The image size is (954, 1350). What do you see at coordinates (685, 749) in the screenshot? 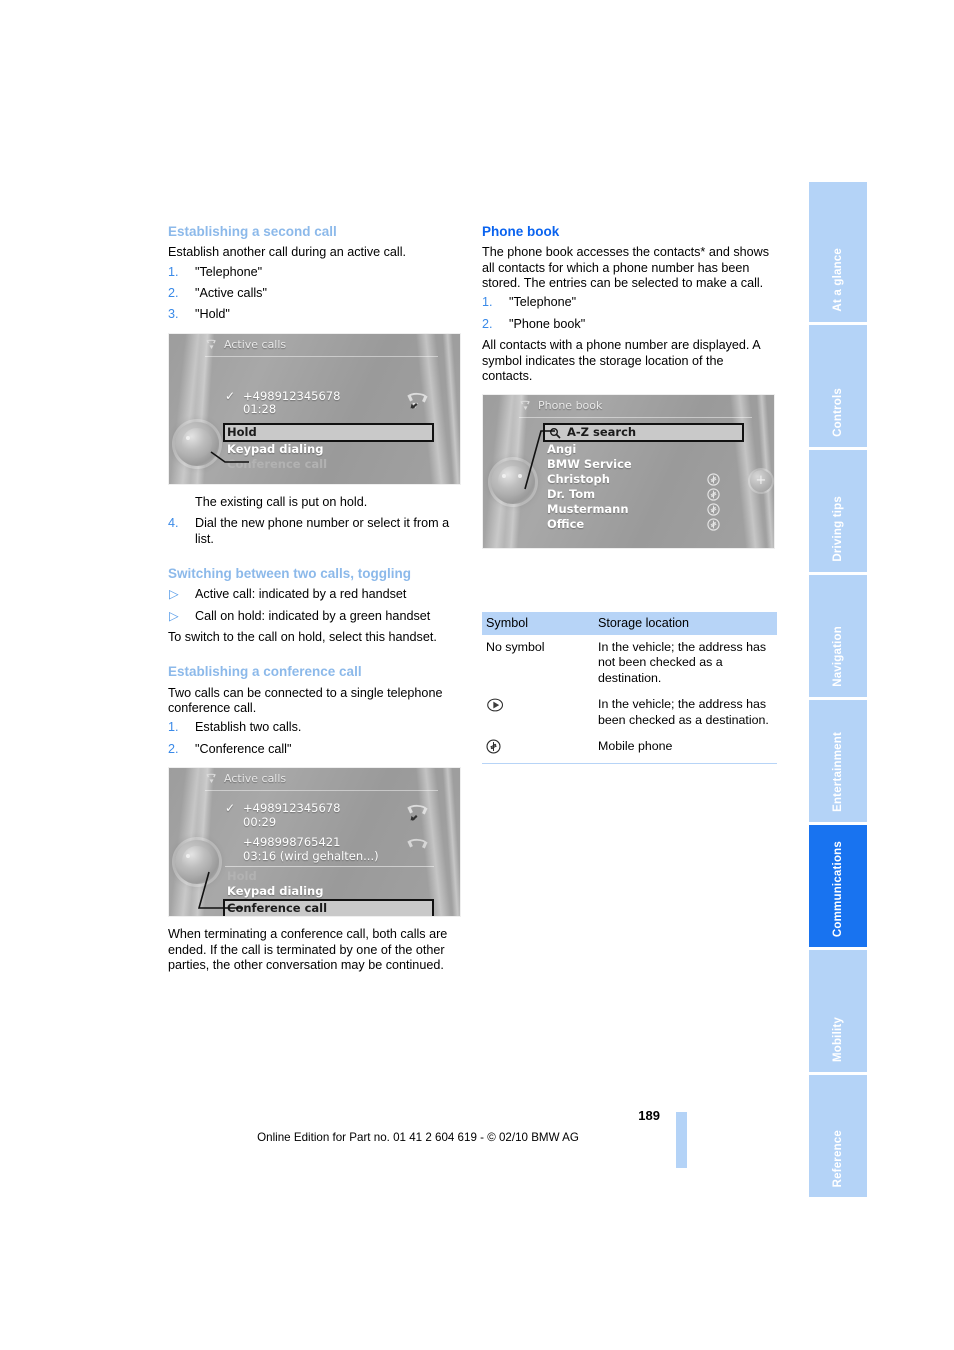
I see `cell-location: Mobile phone` at bounding box center [685, 749].